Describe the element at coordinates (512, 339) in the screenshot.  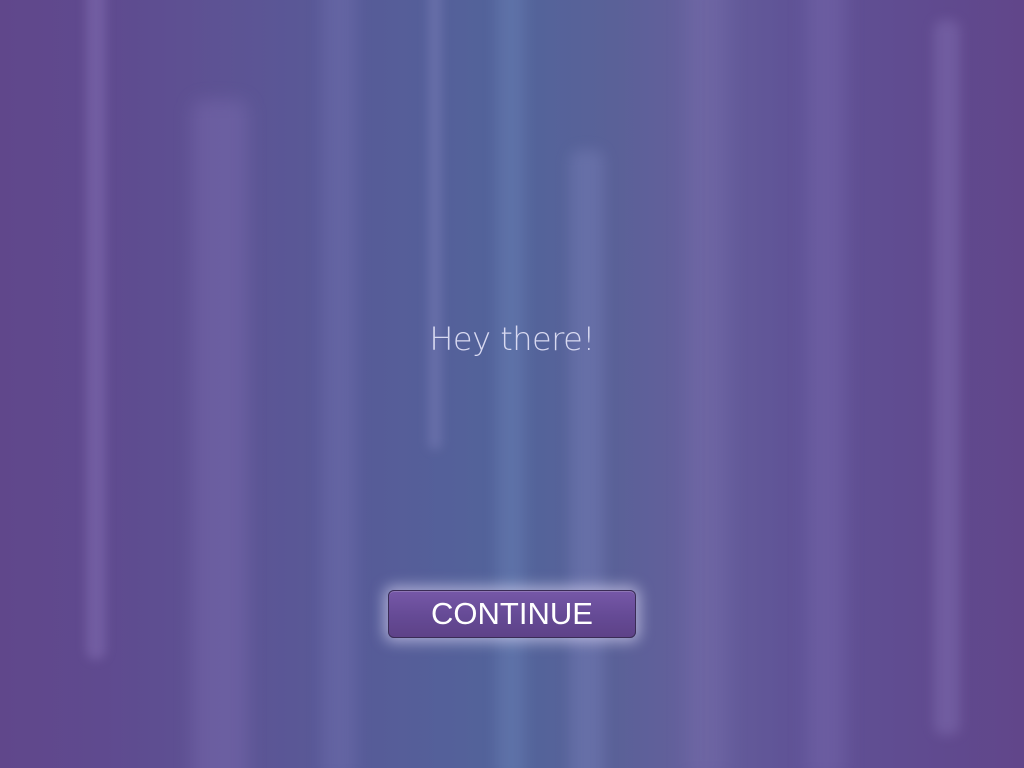
I see `greeting-text: Hey there!` at that location.